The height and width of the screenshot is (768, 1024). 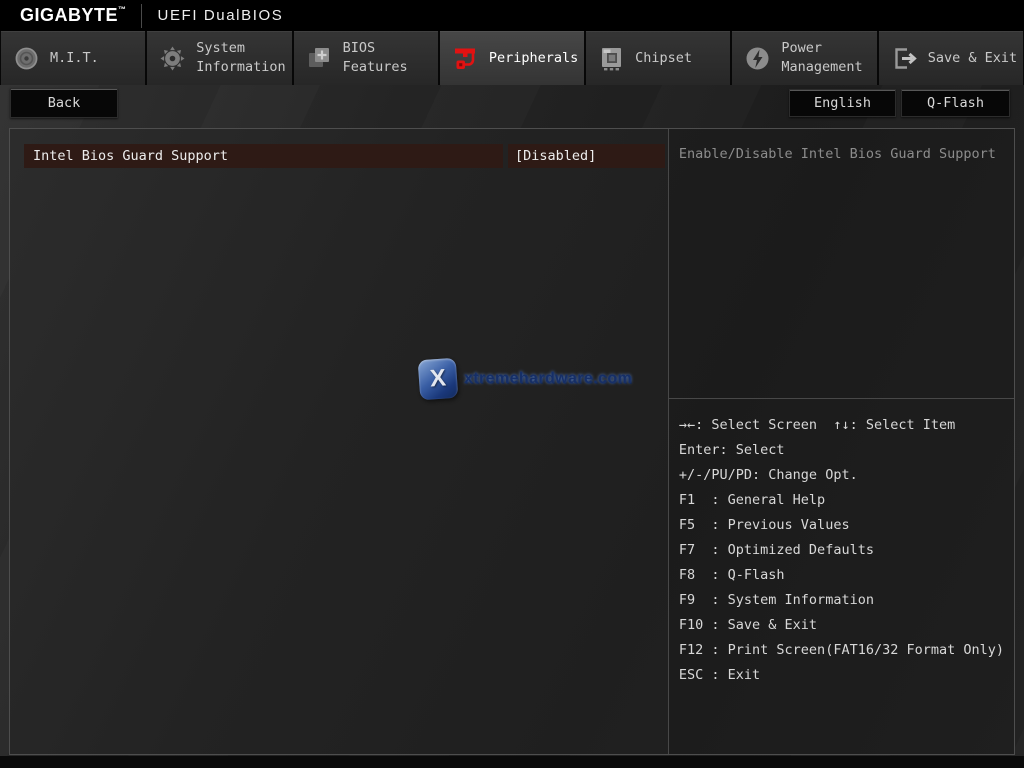 I want to click on chip-plus-icon, so click(x=318, y=57).